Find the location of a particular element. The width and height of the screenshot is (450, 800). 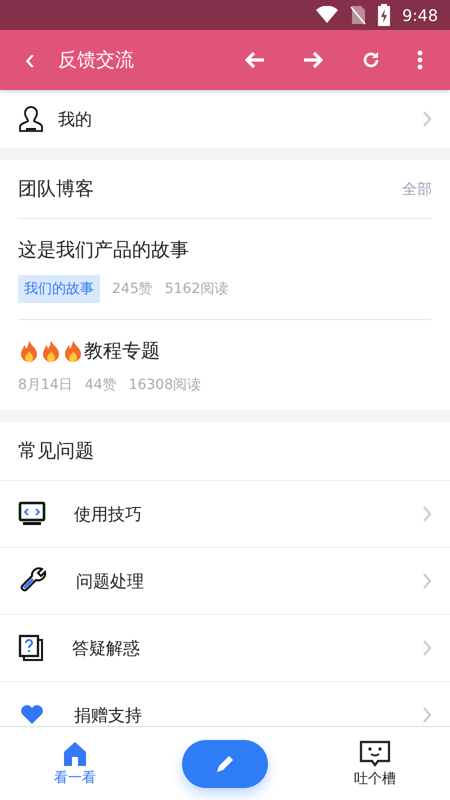

my-row: 我的 is located at coordinates (225, 119).